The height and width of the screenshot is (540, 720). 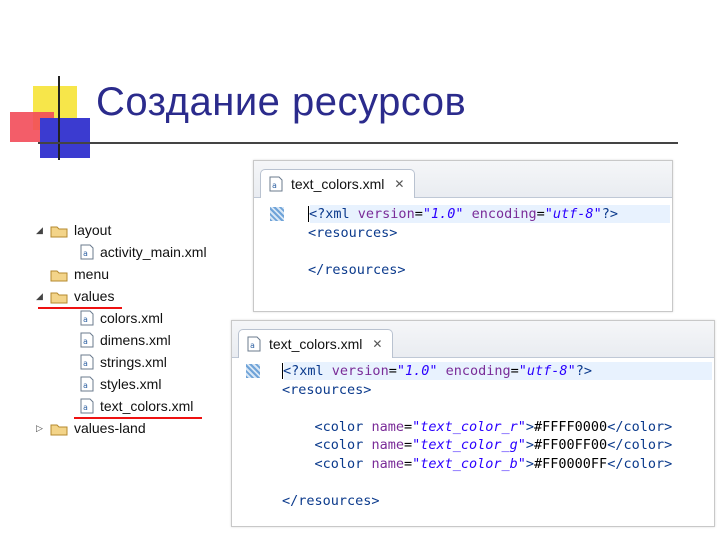 What do you see at coordinates (469, 426) in the screenshot?
I see `xml-string: "text_color_r"` at bounding box center [469, 426].